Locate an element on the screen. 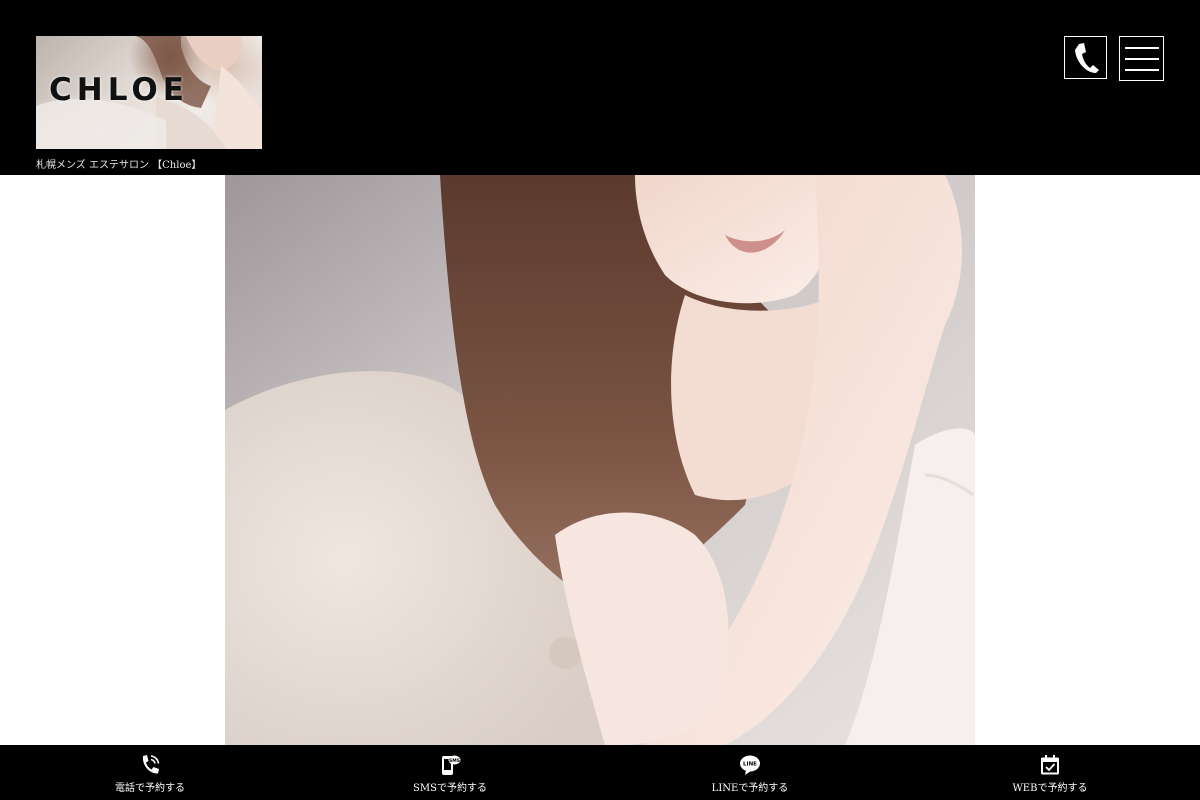 The image size is (1200, 800). reserve-phone-label: 電話で予約する is located at coordinates (150, 788).